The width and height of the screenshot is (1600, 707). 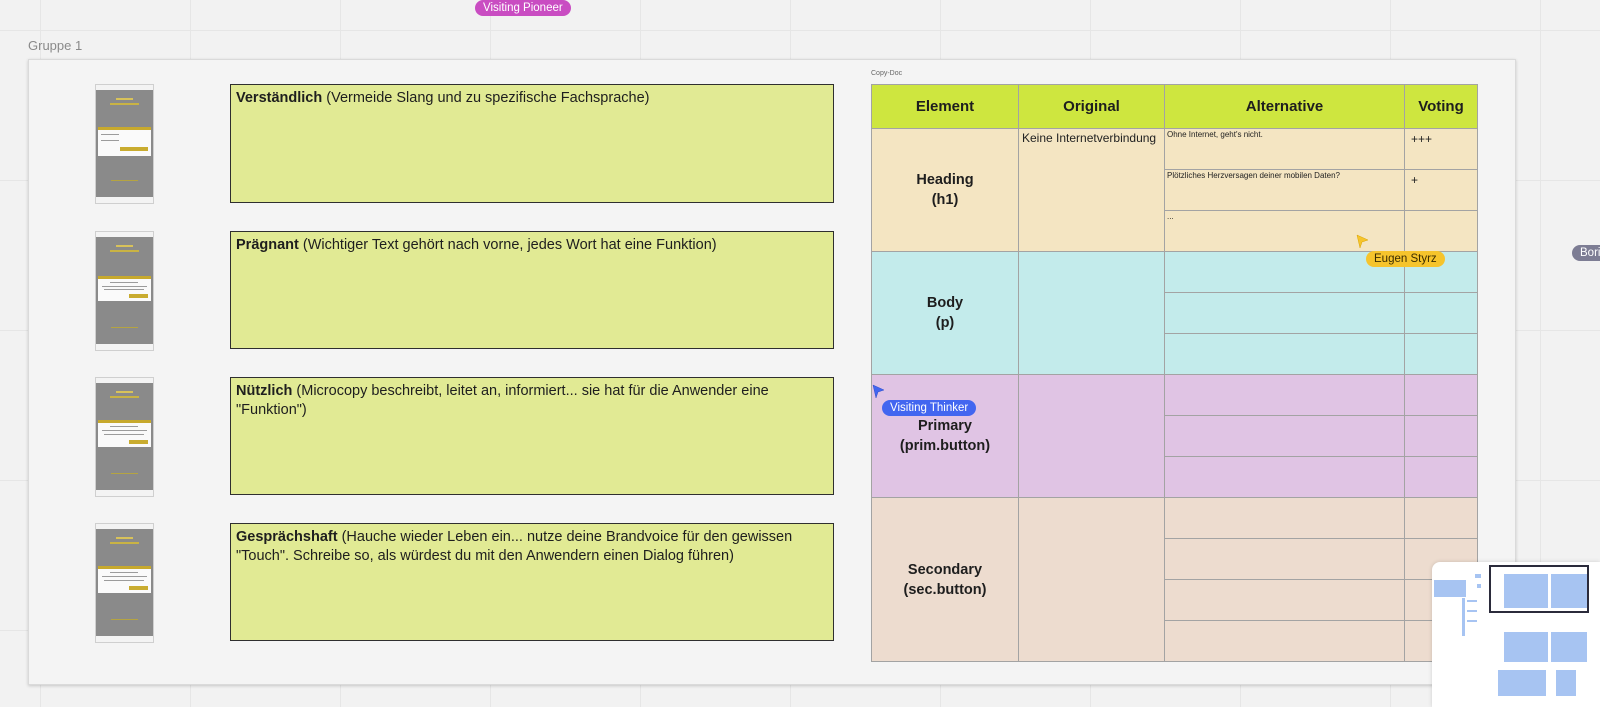 I want to click on minimap-viewport, so click(x=1539, y=589).